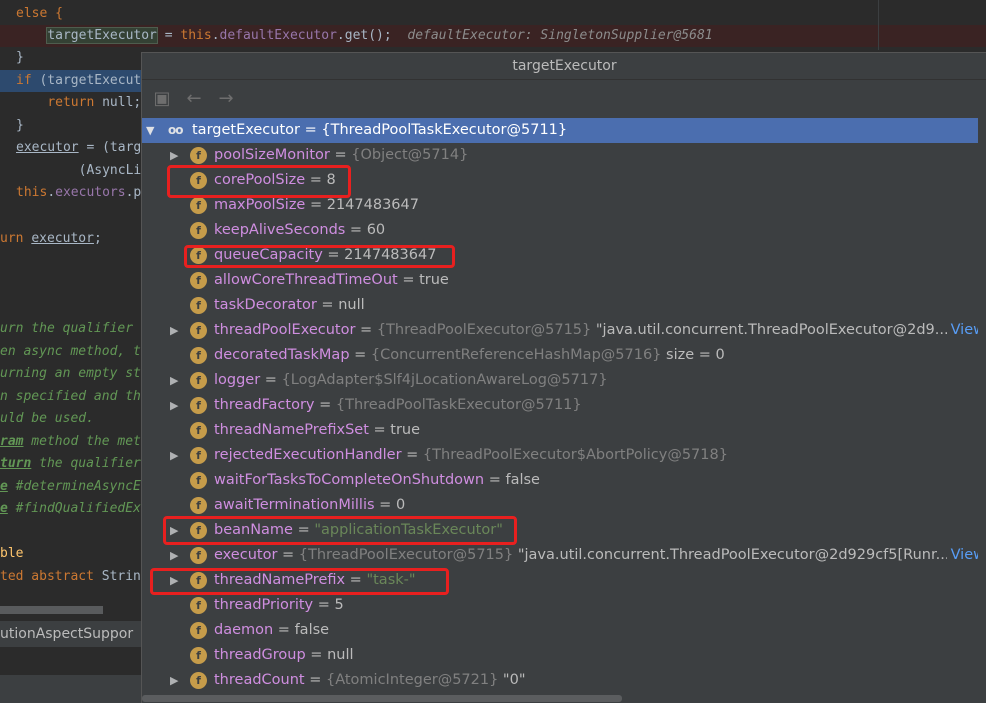 The width and height of the screenshot is (986, 703). I want to click on code-token: this, so click(32, 192).